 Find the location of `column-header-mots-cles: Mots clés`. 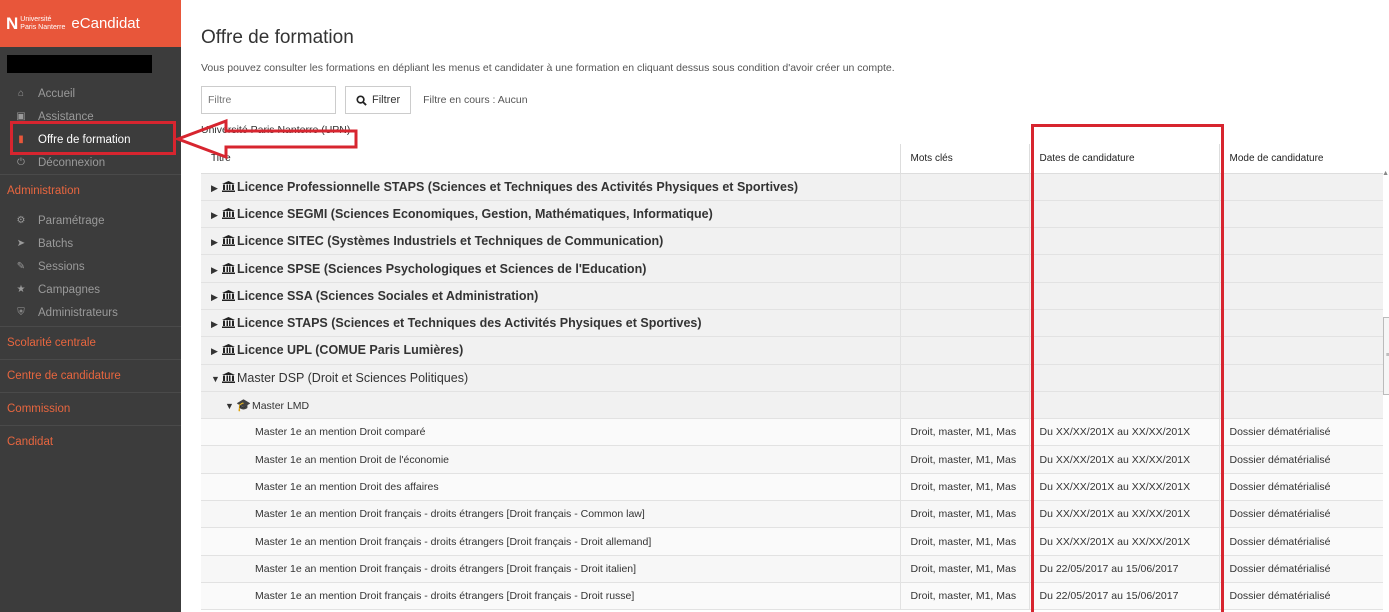

column-header-mots-cles: Mots clés is located at coordinates (965, 159).